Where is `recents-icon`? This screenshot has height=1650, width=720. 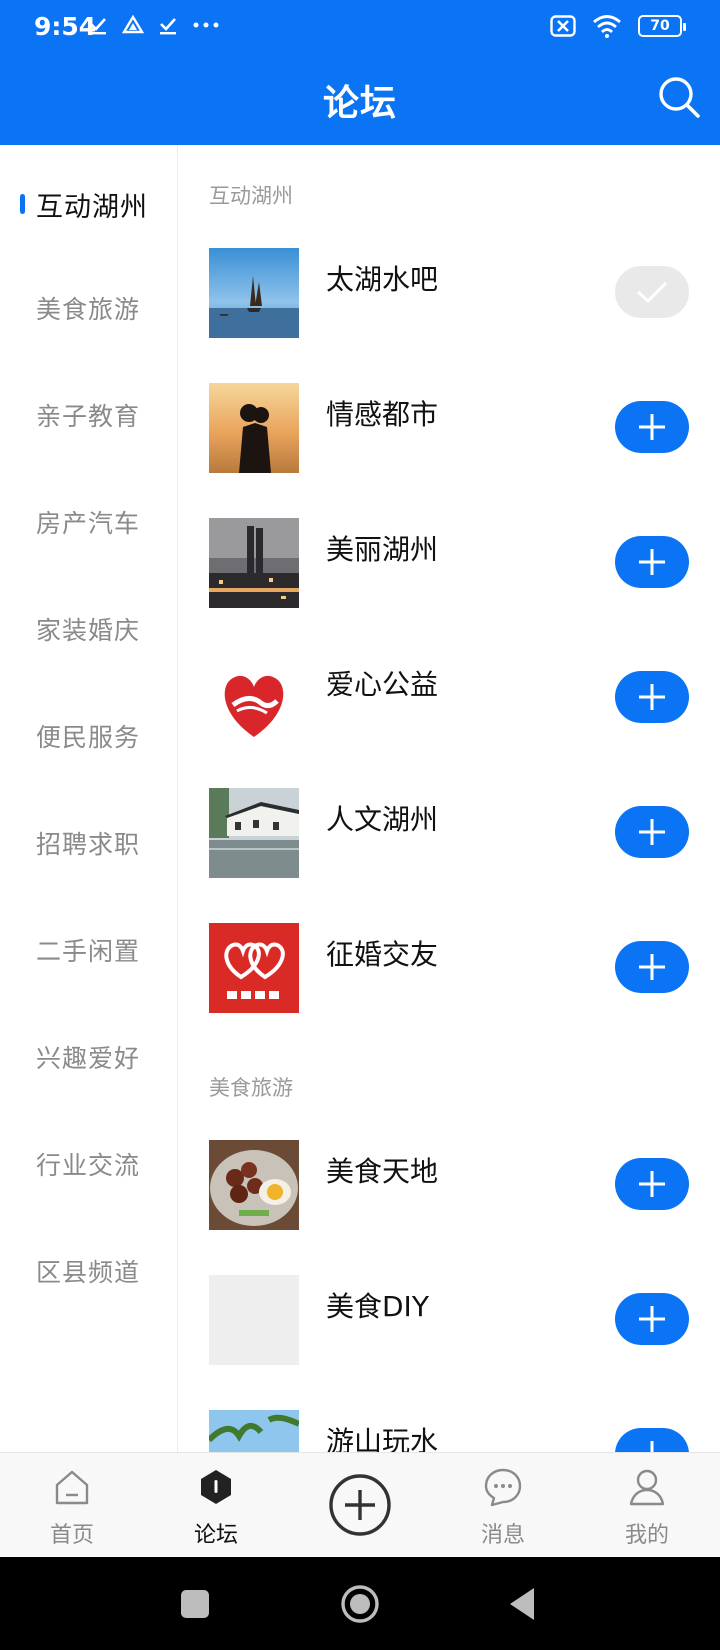 recents-icon is located at coordinates (195, 1604).